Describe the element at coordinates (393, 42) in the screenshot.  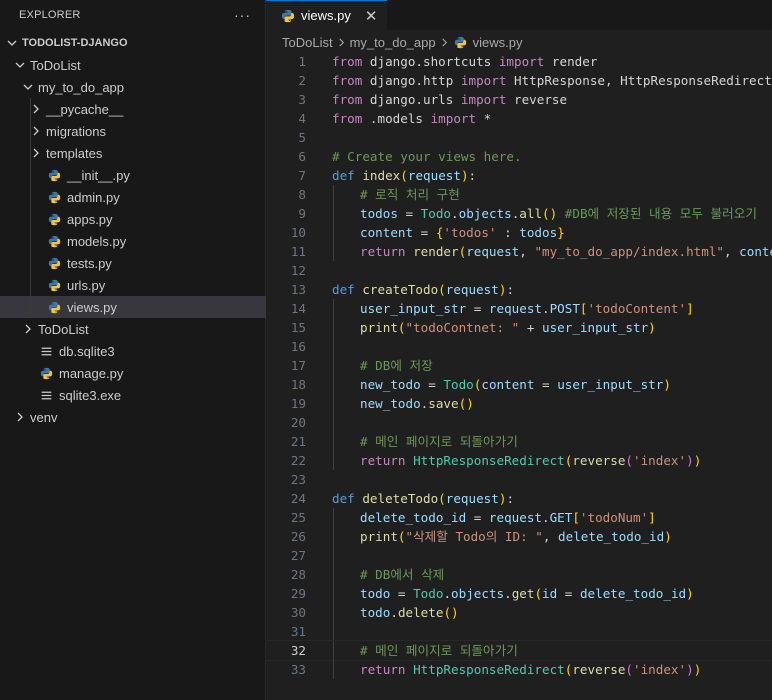
I see `breadcrumb-item-my-to-do-app: my_to_do_app` at that location.